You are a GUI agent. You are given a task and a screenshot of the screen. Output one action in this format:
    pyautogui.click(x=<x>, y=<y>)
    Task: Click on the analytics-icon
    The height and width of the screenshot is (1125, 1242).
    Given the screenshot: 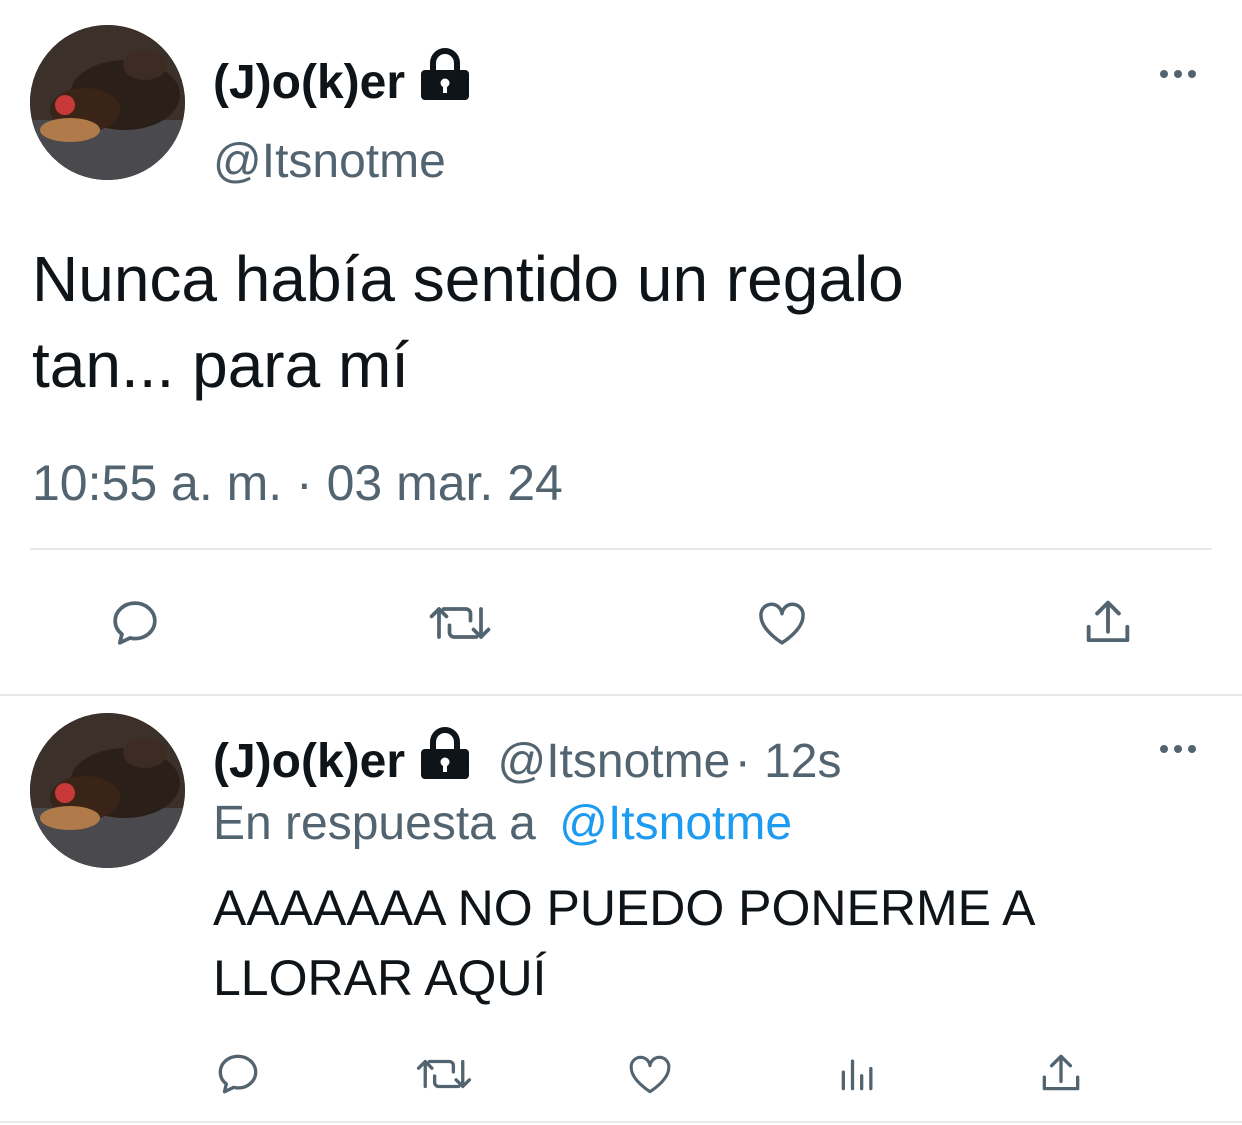 What is the action you would take?
    pyautogui.click(x=857, y=1075)
    